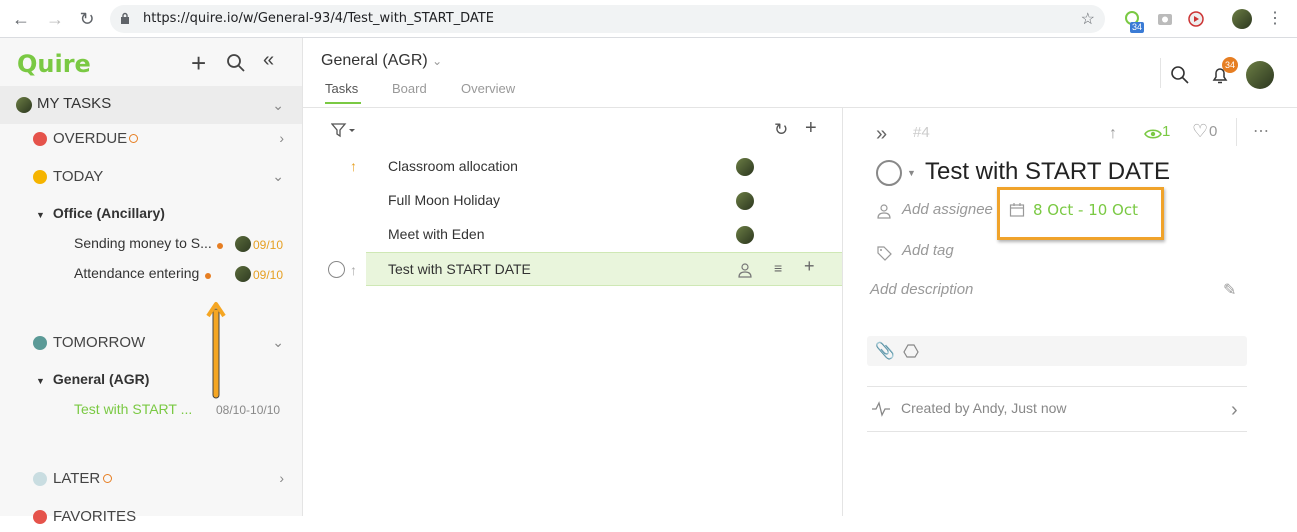  Describe the element at coordinates (151, 178) in the screenshot. I see `section-today: TODAY ⌄` at that location.